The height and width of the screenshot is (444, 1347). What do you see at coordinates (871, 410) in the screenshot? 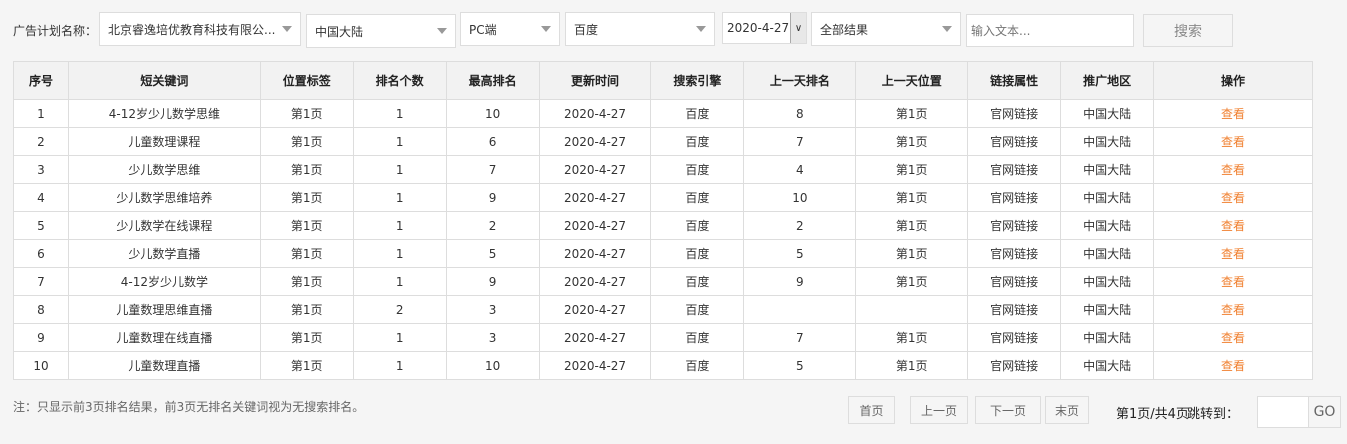
I see `first-page-button: 首页` at bounding box center [871, 410].